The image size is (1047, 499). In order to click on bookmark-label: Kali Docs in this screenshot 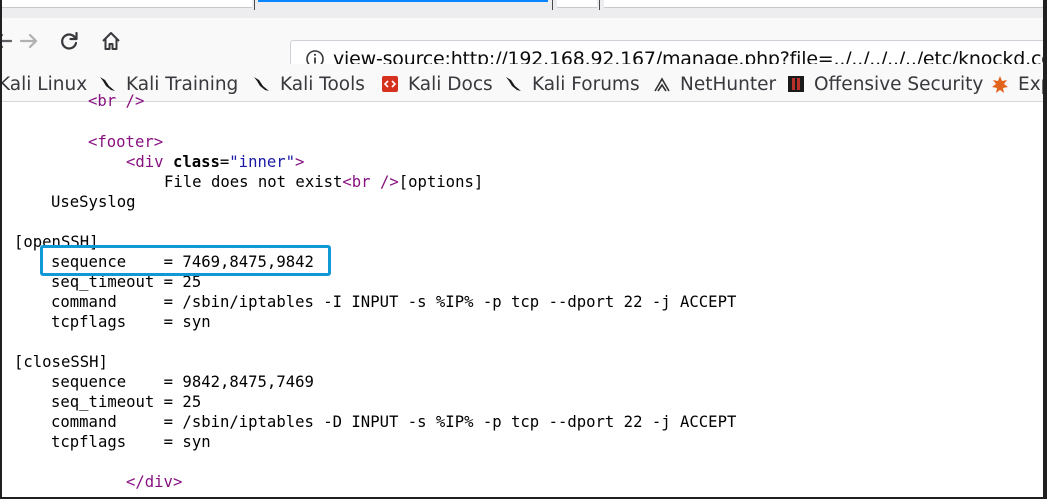, I will do `click(450, 84)`.